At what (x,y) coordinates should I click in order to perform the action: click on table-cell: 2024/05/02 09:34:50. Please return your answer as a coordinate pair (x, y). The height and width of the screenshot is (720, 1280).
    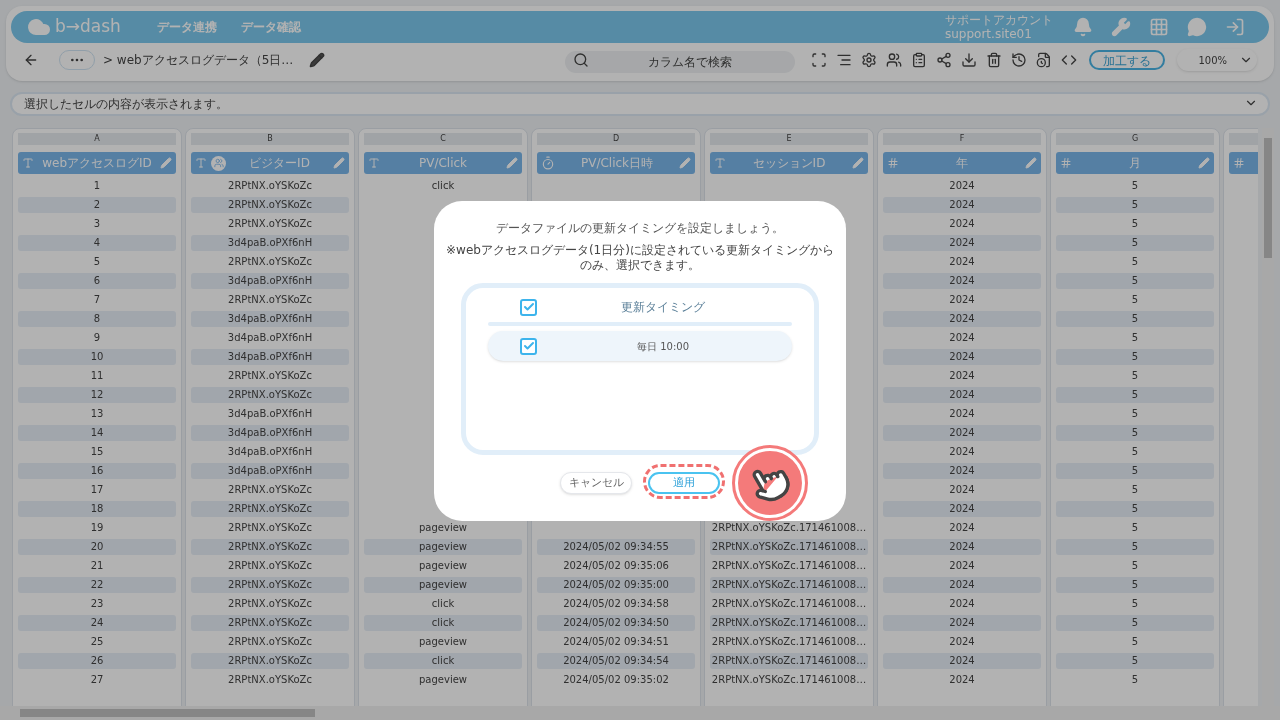
    Looking at the image, I should click on (616, 622).